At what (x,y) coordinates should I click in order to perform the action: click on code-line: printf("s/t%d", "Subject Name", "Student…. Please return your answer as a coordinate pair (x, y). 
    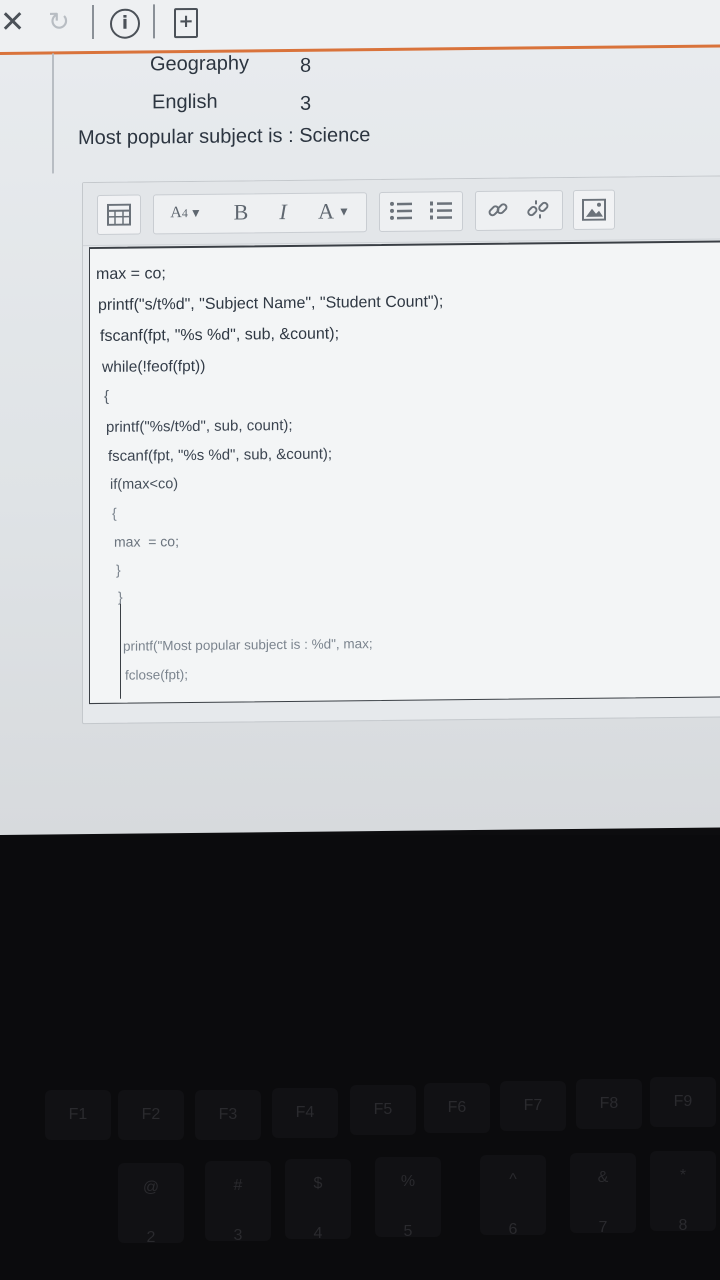
    Looking at the image, I should click on (271, 303).